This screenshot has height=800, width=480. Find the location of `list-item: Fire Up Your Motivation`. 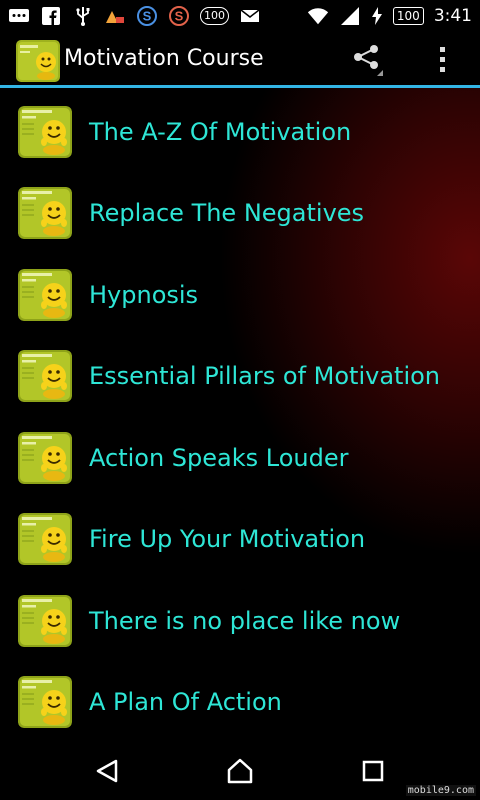

list-item: Fire Up Your Motivation is located at coordinates (240, 540).